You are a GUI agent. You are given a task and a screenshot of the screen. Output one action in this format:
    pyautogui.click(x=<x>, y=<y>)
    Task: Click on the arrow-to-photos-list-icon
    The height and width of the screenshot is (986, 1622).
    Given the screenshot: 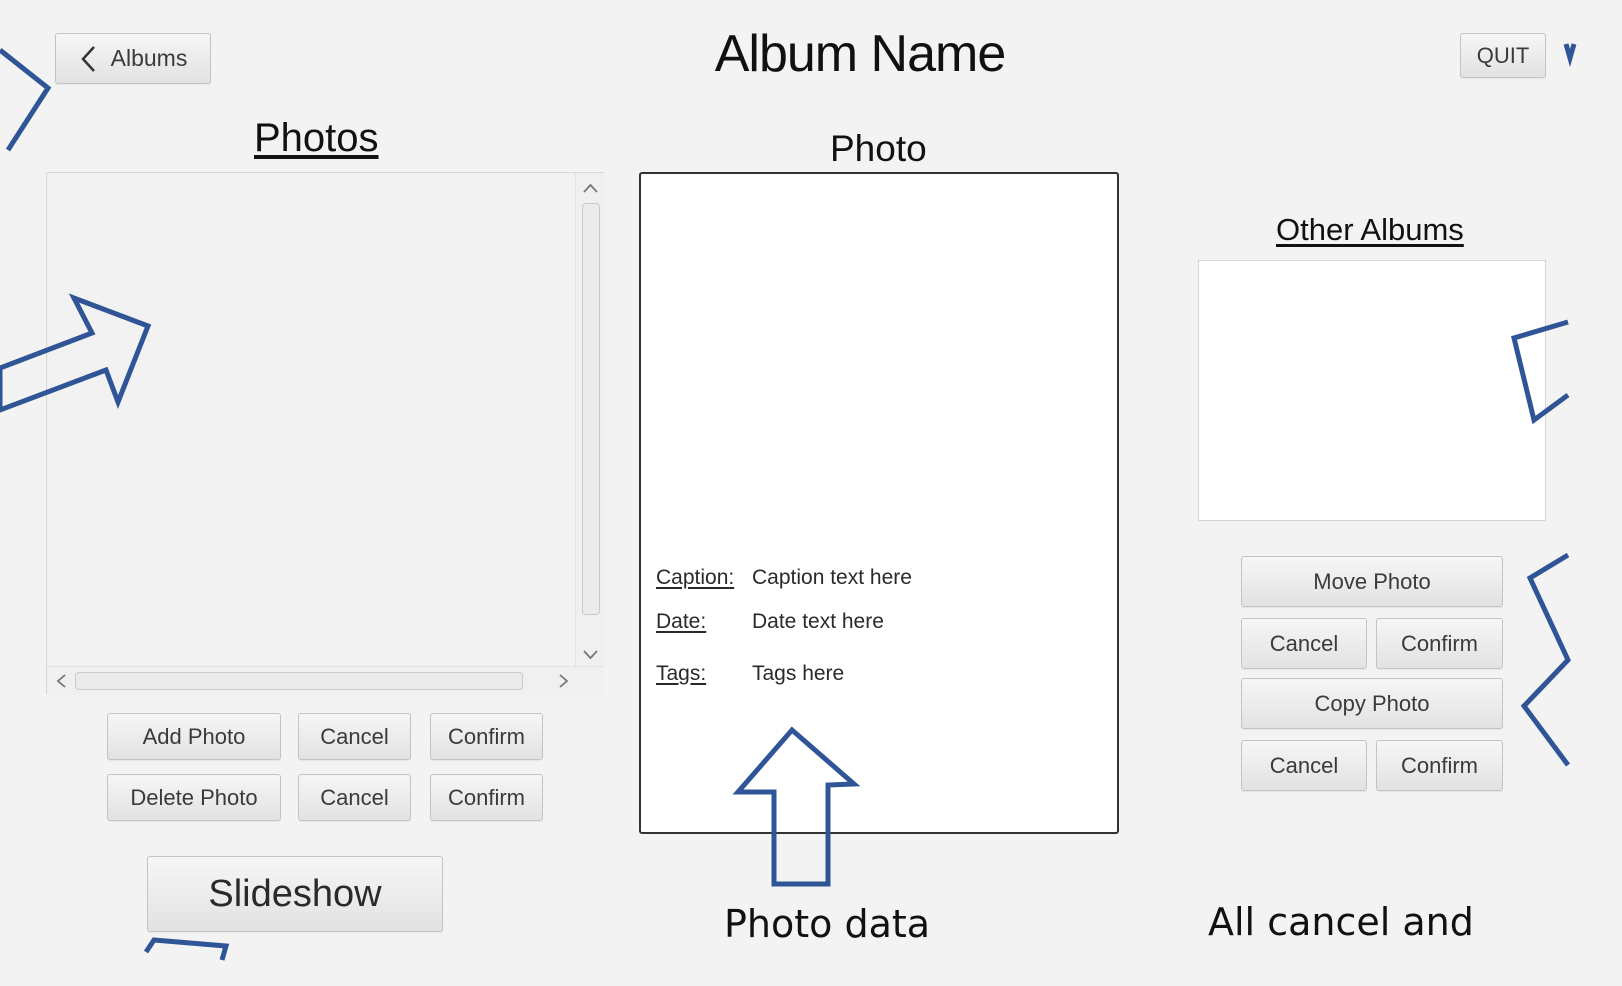 What is the action you would take?
    pyautogui.click(x=76, y=353)
    